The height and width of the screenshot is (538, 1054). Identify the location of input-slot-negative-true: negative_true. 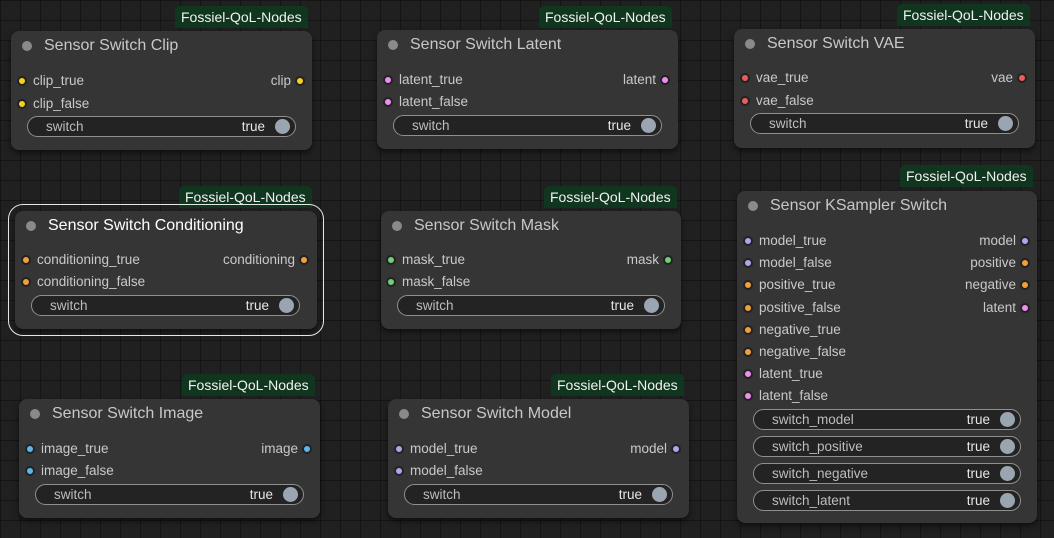
(792, 330).